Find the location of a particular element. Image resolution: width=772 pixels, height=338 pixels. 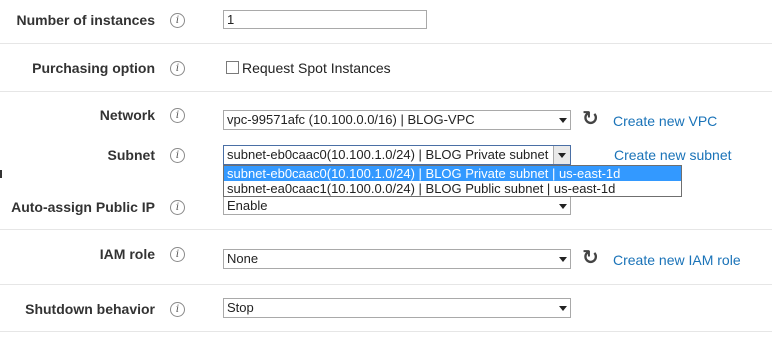

text-cursor is located at coordinates (1, 174).